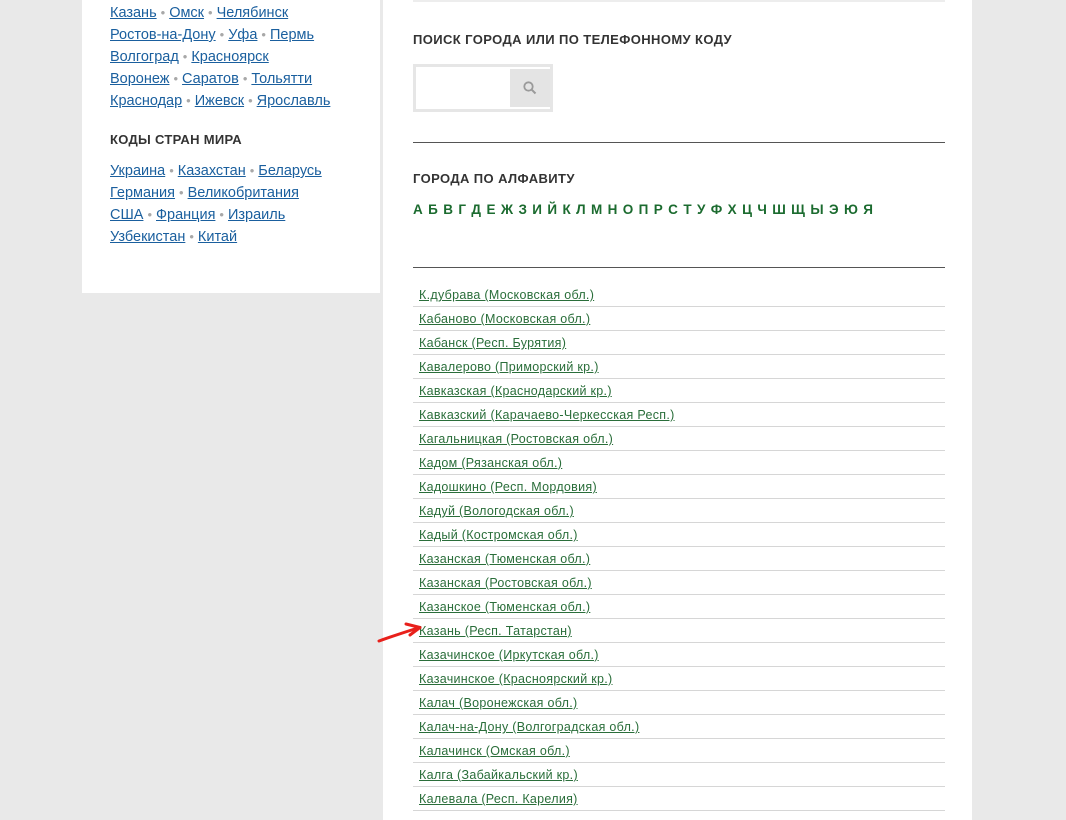  I want to click on city-list-link: Кавалерово (Приморский кр.), so click(509, 367).